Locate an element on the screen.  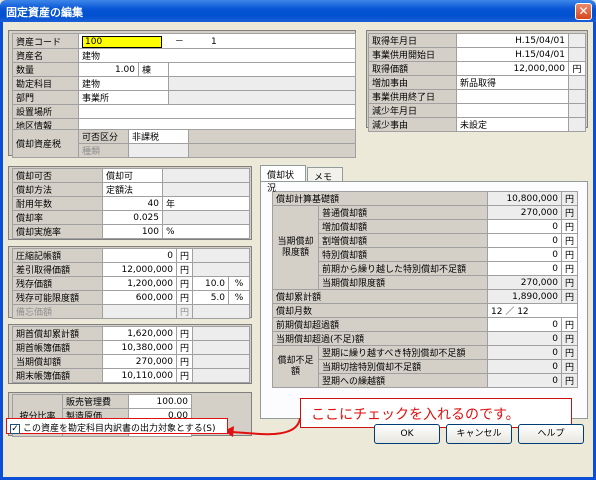
months-b: 12 is located at coordinates (523, 312).